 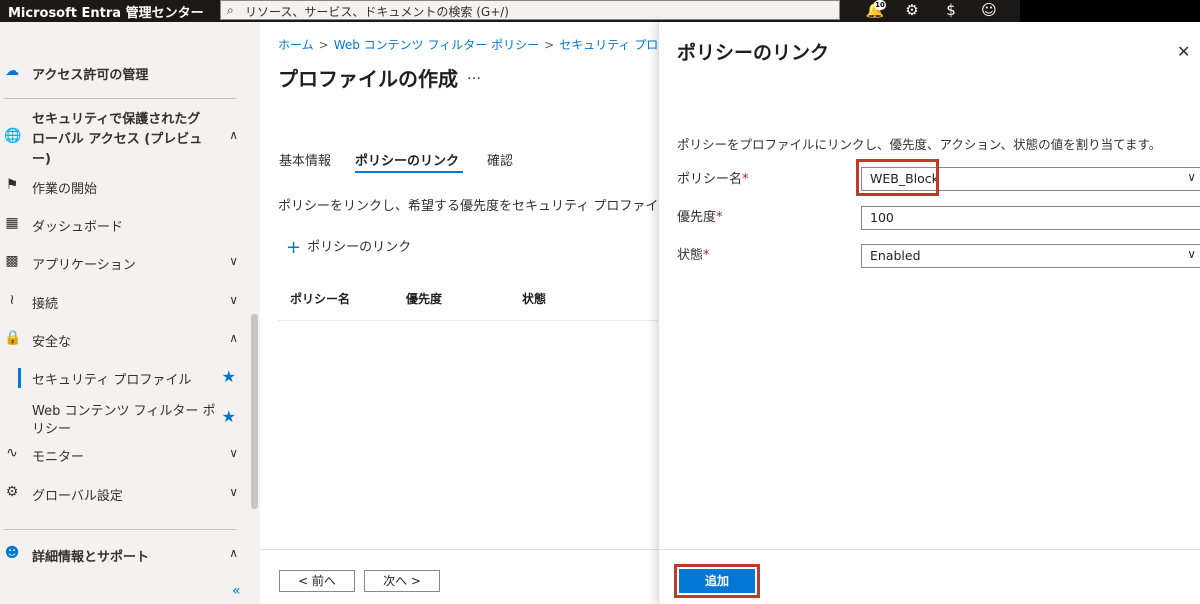 What do you see at coordinates (84, 265) in the screenshot?
I see `sidebar-item-label: アプリケーション` at bounding box center [84, 265].